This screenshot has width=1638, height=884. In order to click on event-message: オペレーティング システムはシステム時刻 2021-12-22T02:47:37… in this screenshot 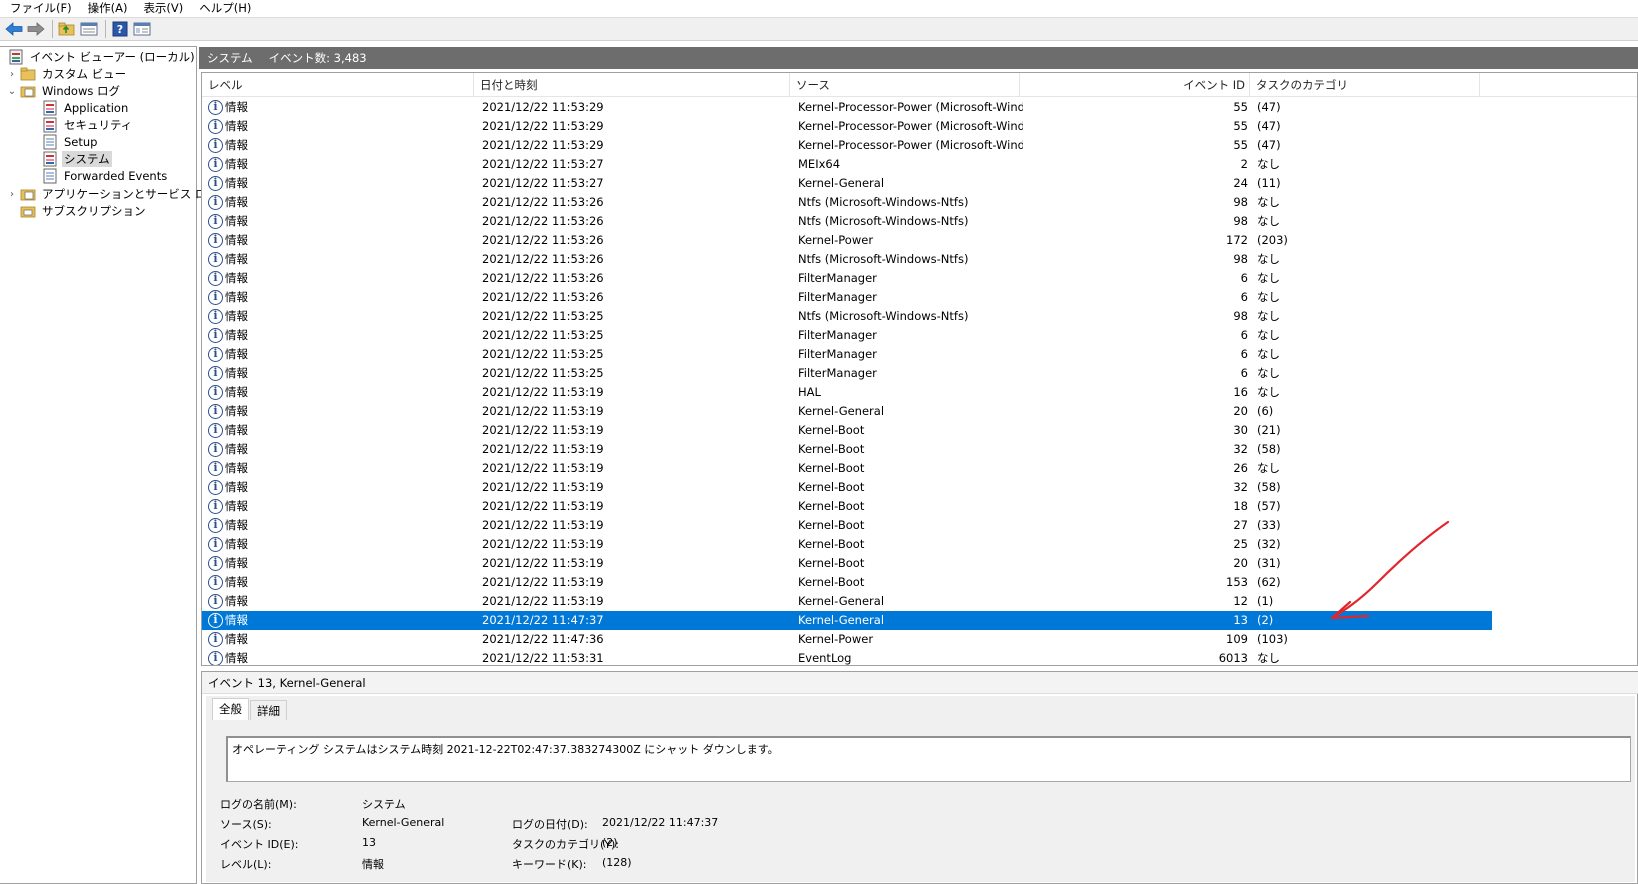, I will do `click(928, 759)`.